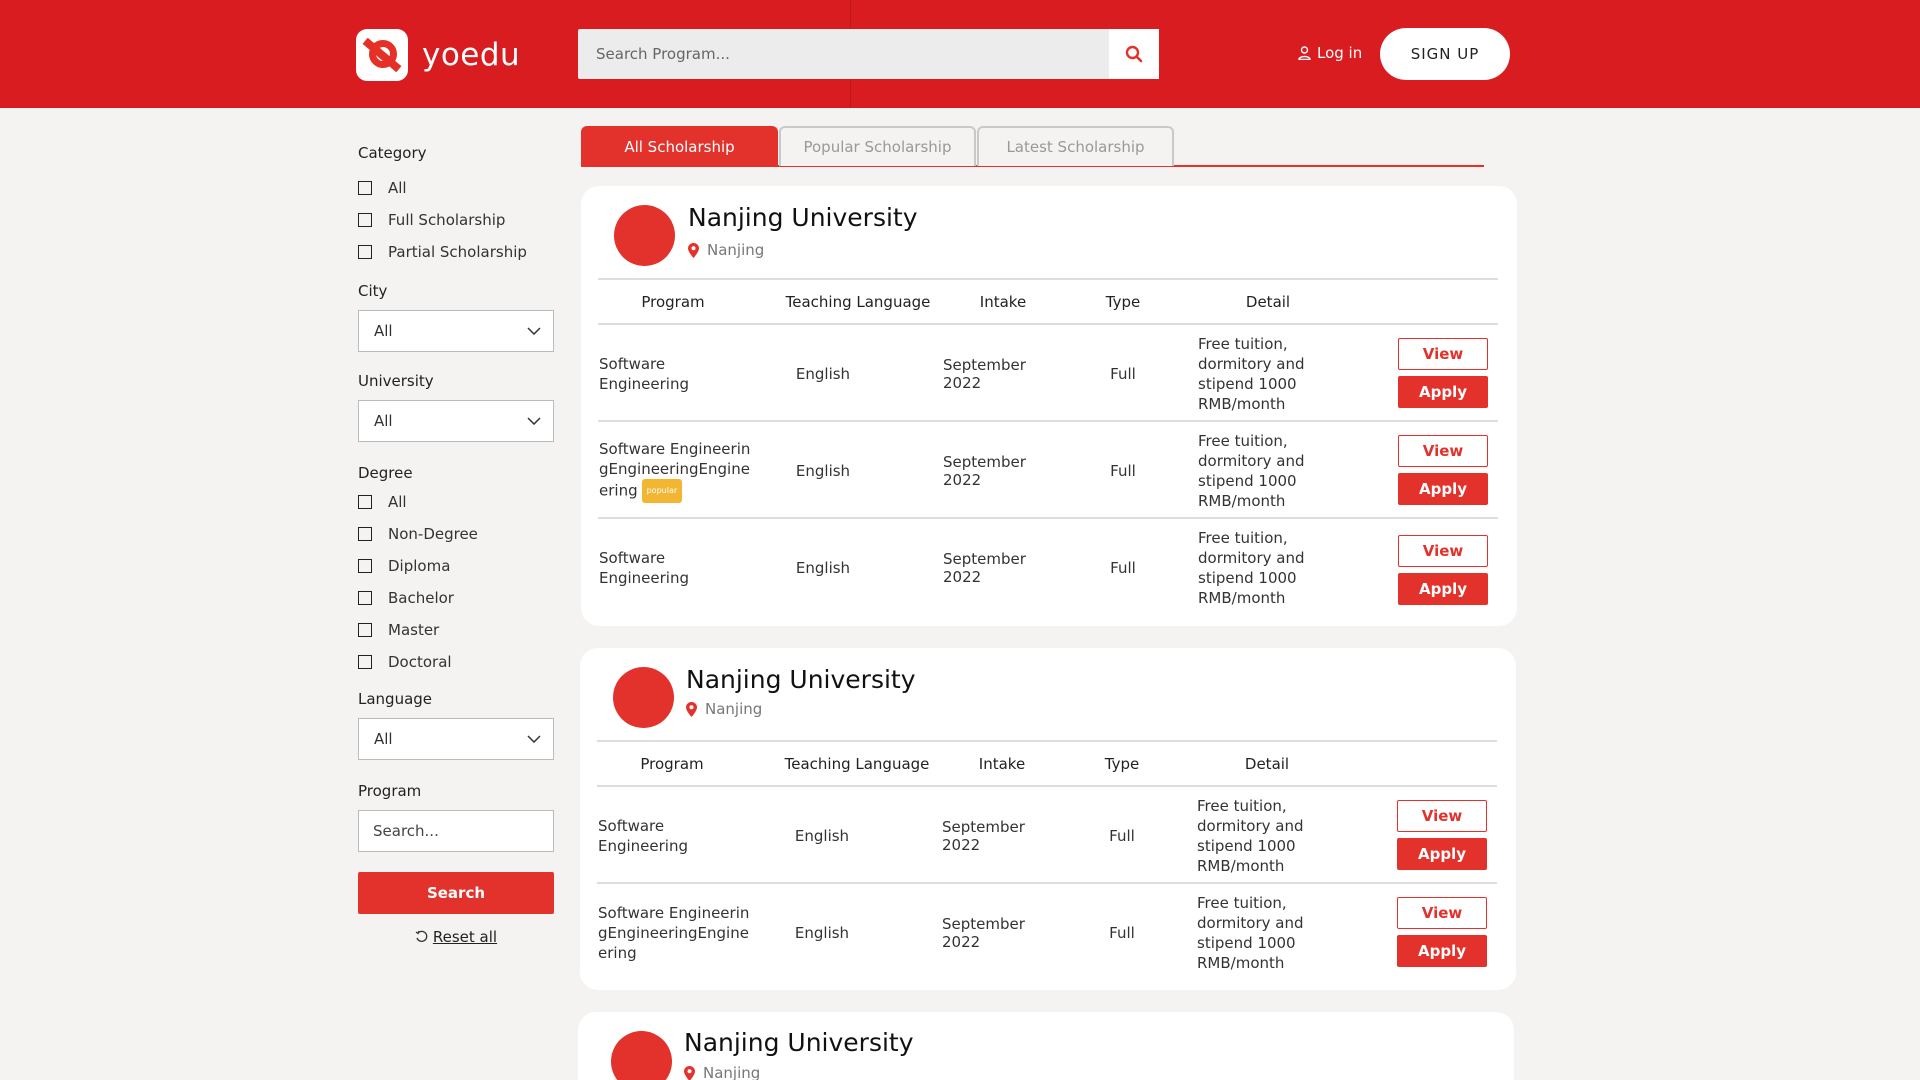  What do you see at coordinates (385, 473) in the screenshot?
I see `degree-title: Degree` at bounding box center [385, 473].